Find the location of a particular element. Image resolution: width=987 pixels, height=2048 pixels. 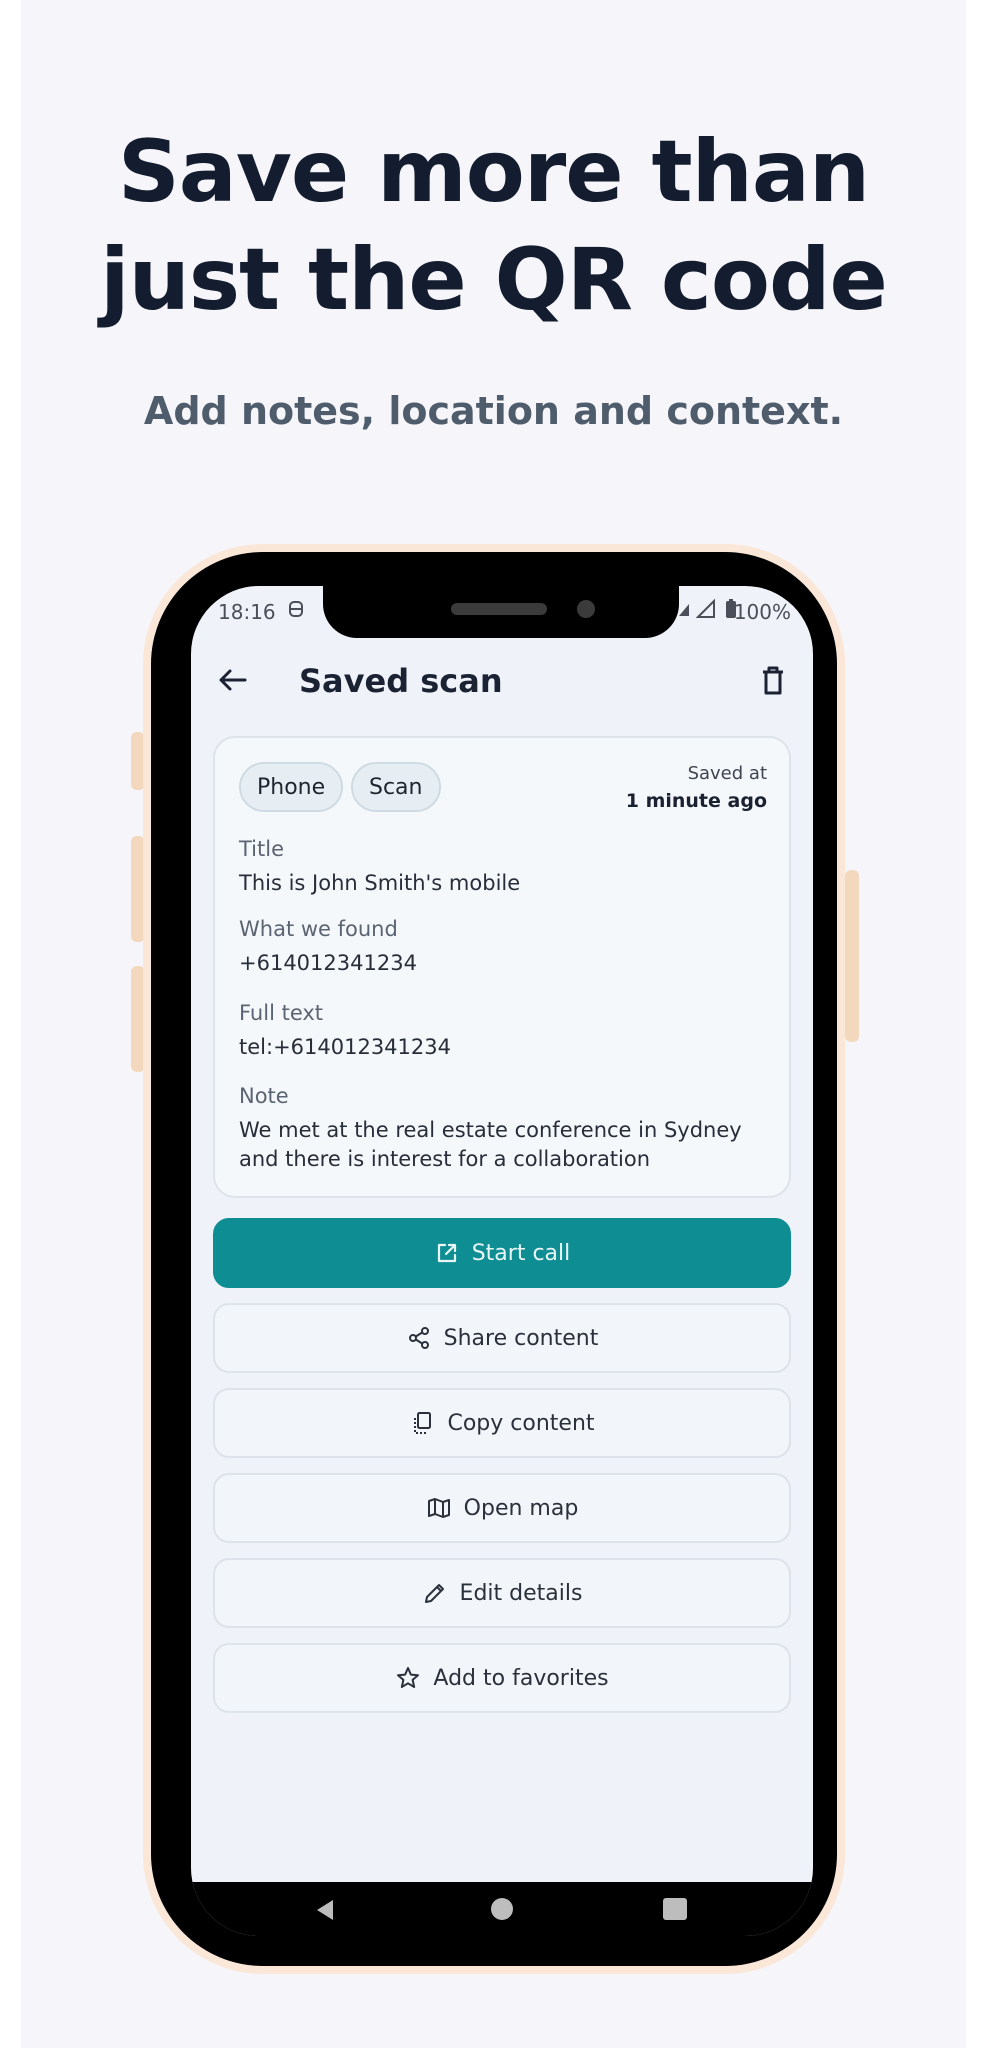

app-bar: Saved scan is located at coordinates (502, 680).